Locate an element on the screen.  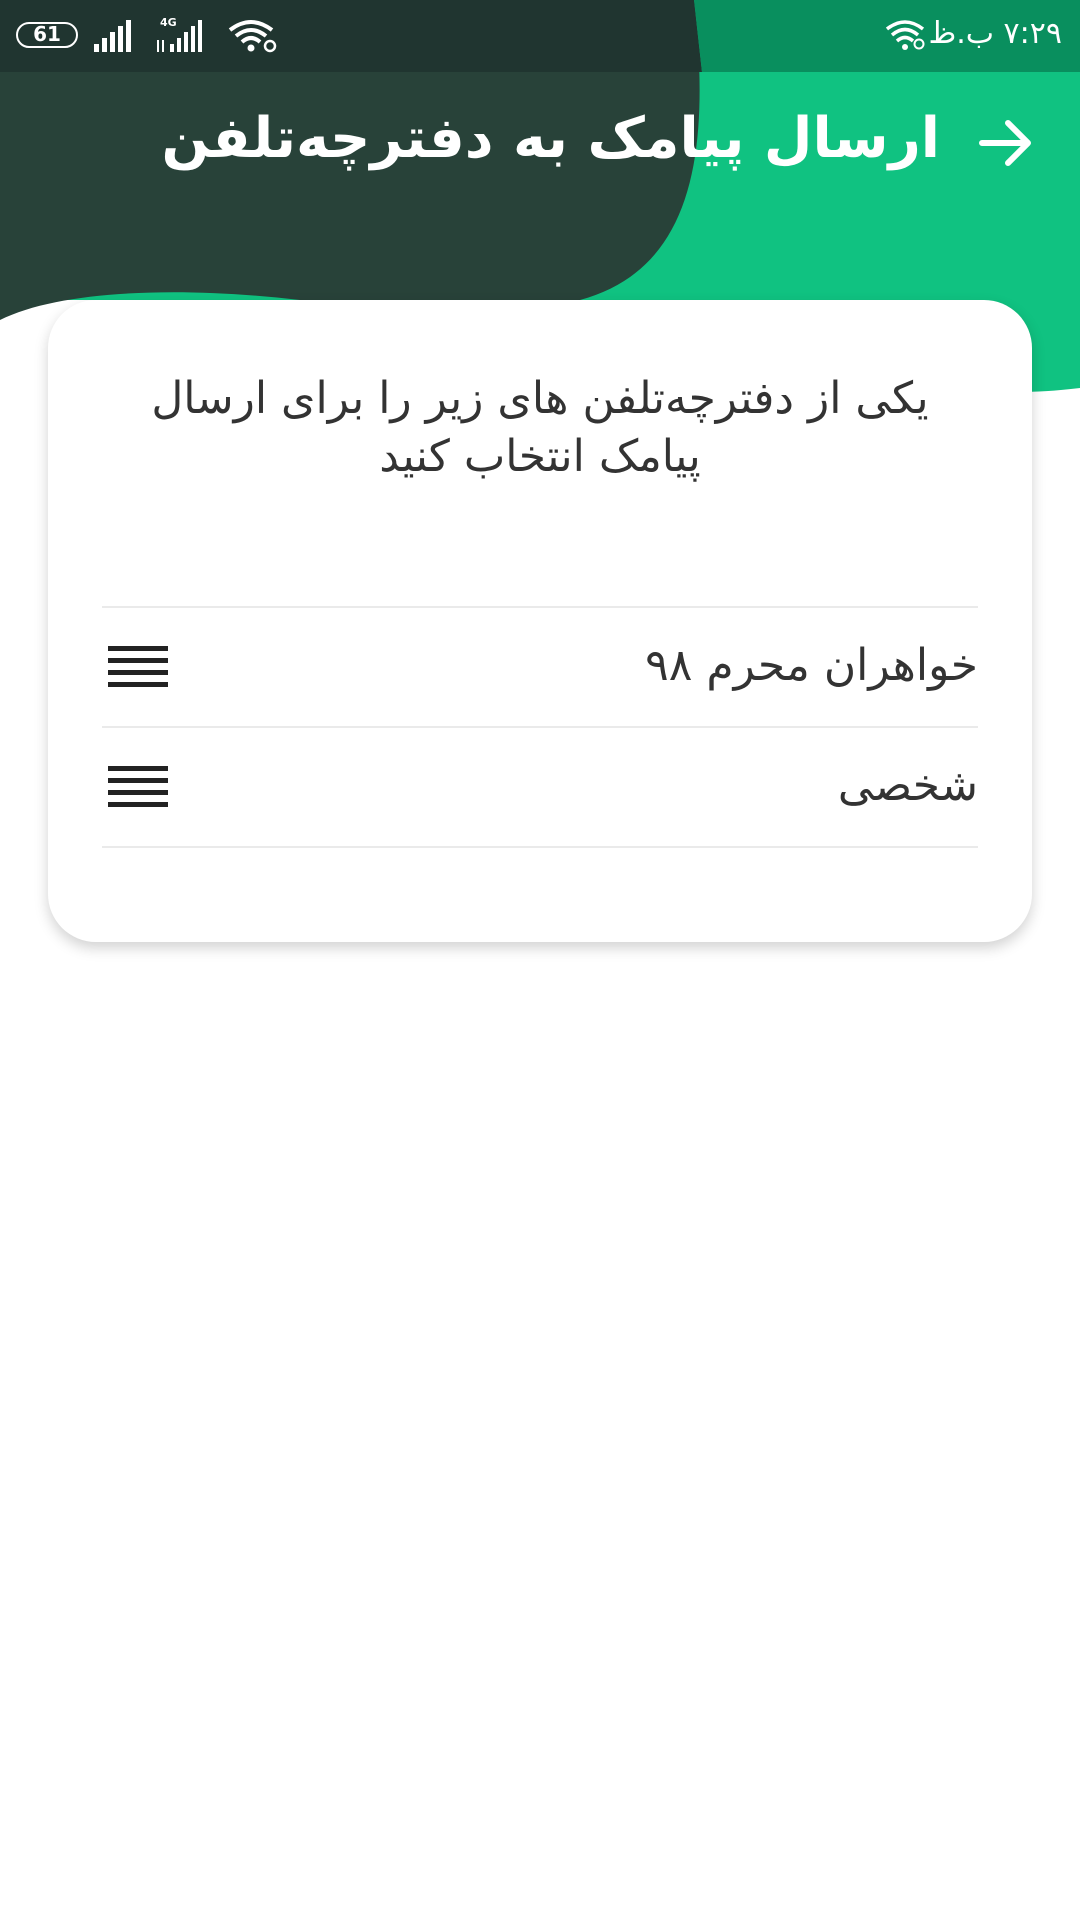
status-time: ۷:۲۹ ب.ظ is located at coordinates (995, 33).